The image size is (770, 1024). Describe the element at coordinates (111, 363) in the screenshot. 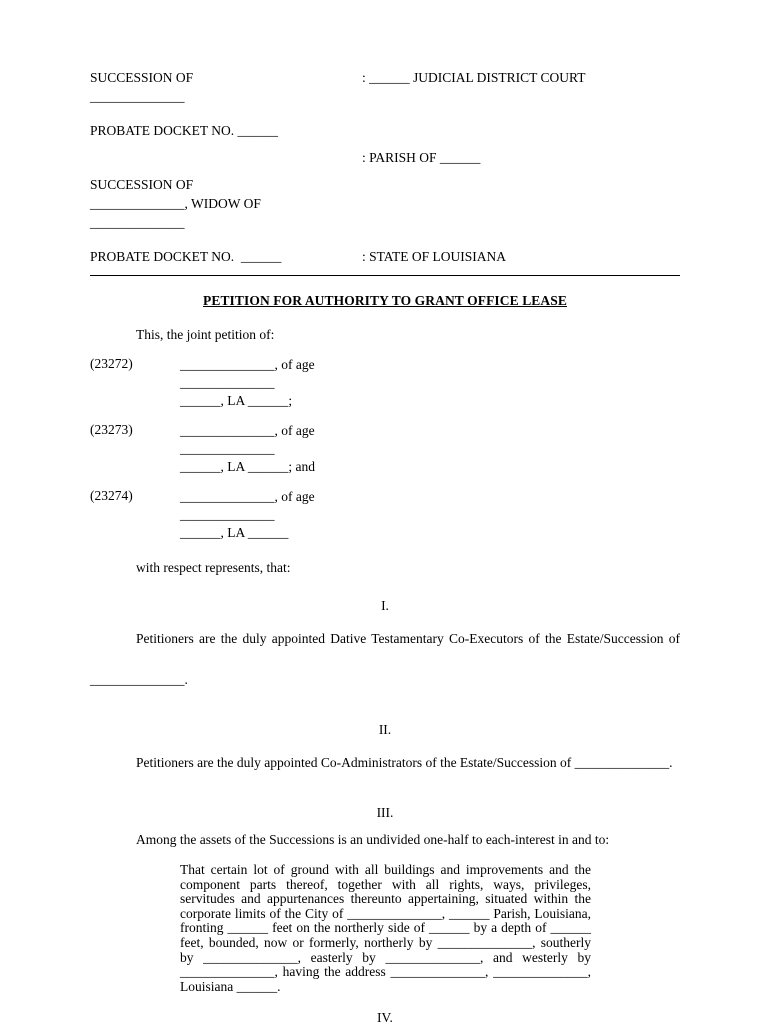

I see `petitioner-id: (23272)` at that location.